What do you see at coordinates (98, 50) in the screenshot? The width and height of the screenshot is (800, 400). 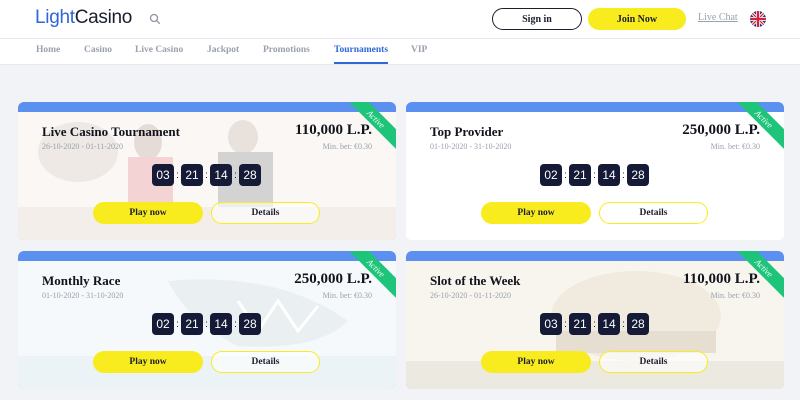 I see `nav-casino: Casino` at bounding box center [98, 50].